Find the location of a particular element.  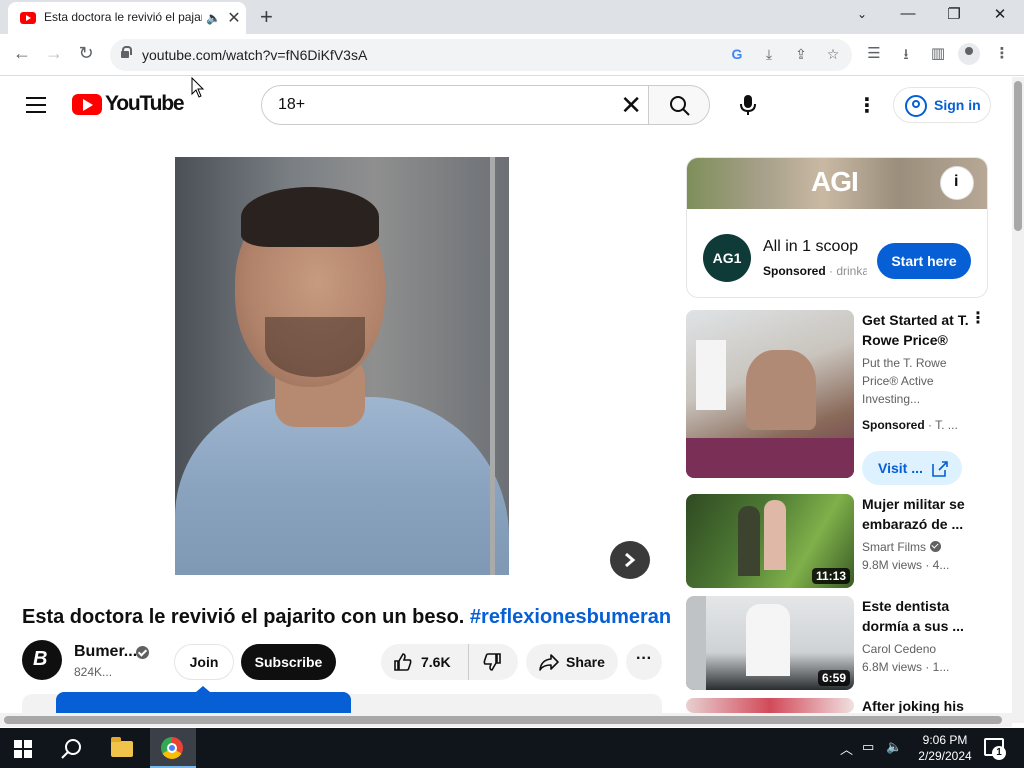

lock-icon is located at coordinates (126, 52).